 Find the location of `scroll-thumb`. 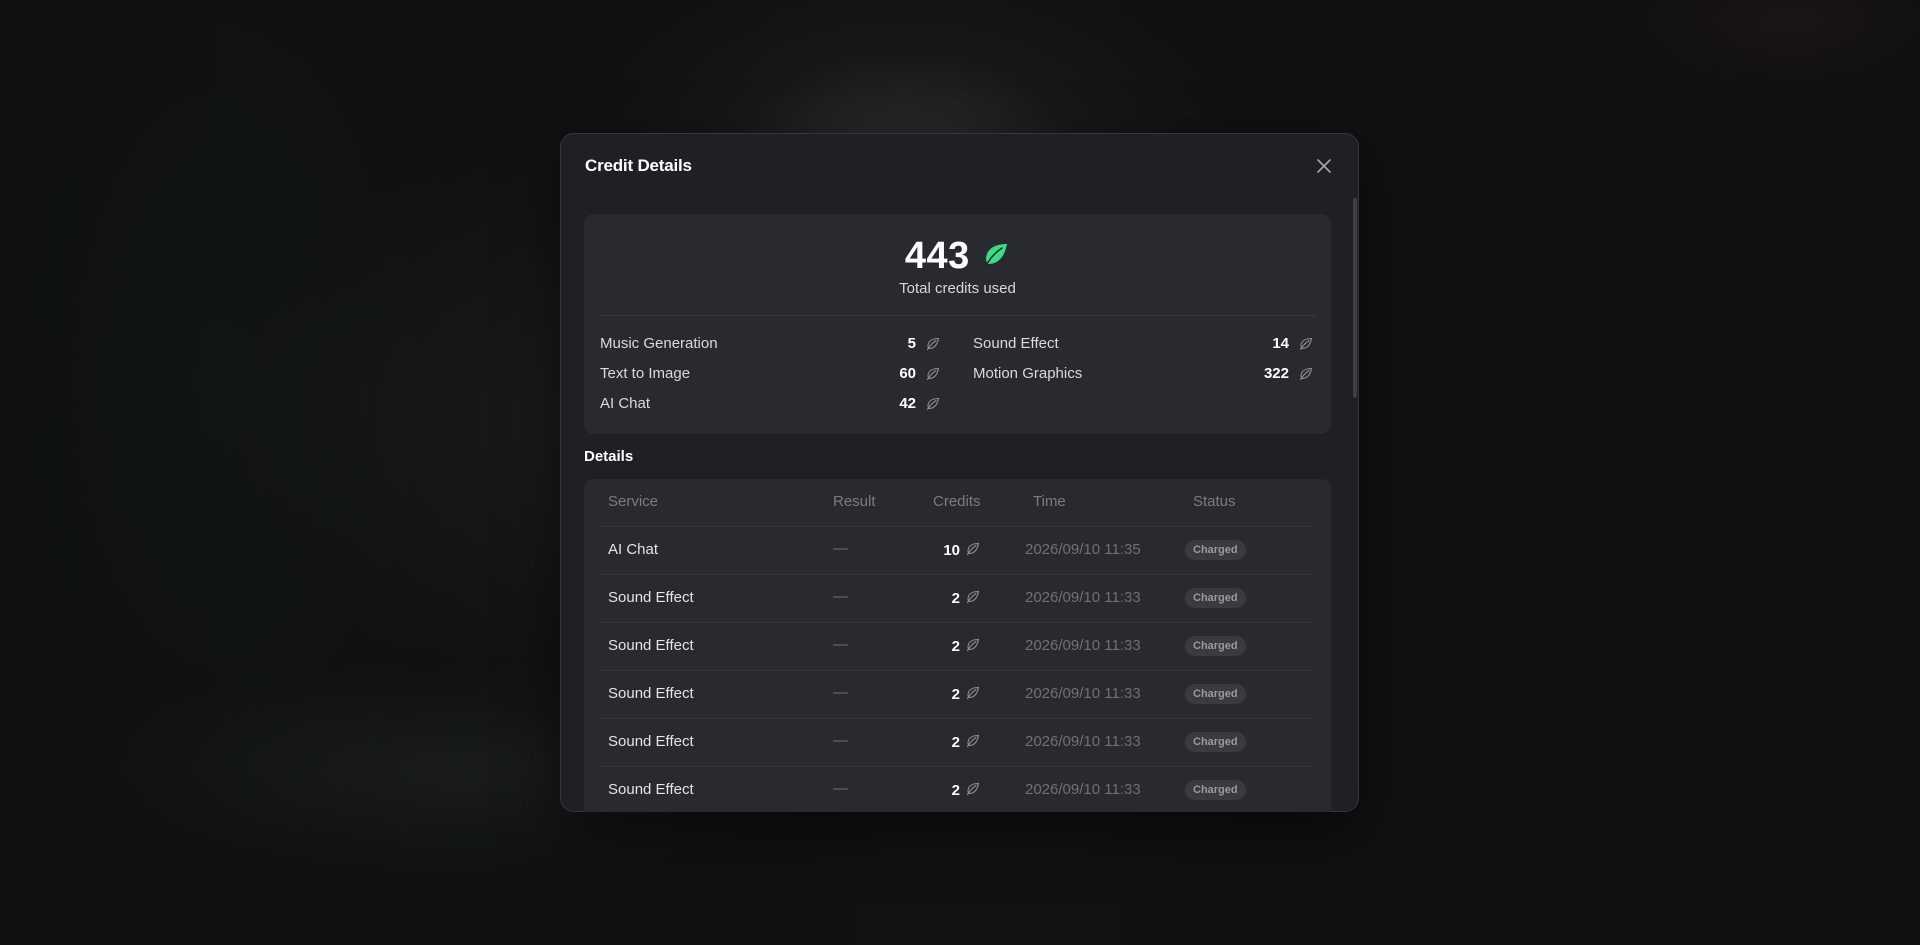

scroll-thumb is located at coordinates (1355, 298).